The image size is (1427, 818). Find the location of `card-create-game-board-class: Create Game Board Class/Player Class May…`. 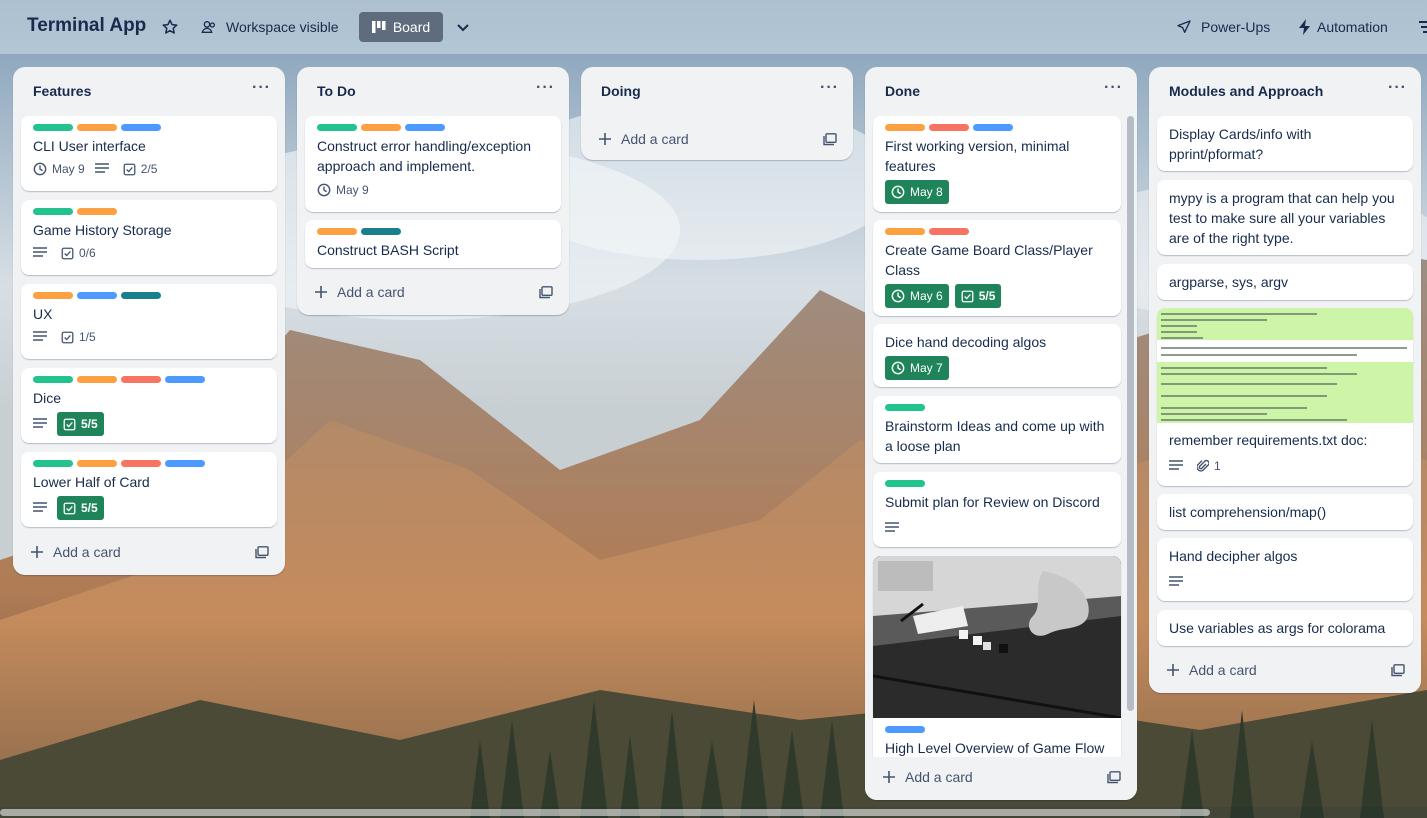

card-create-game-board-class: Create Game Board Class/Player Class May… is located at coordinates (997, 268).